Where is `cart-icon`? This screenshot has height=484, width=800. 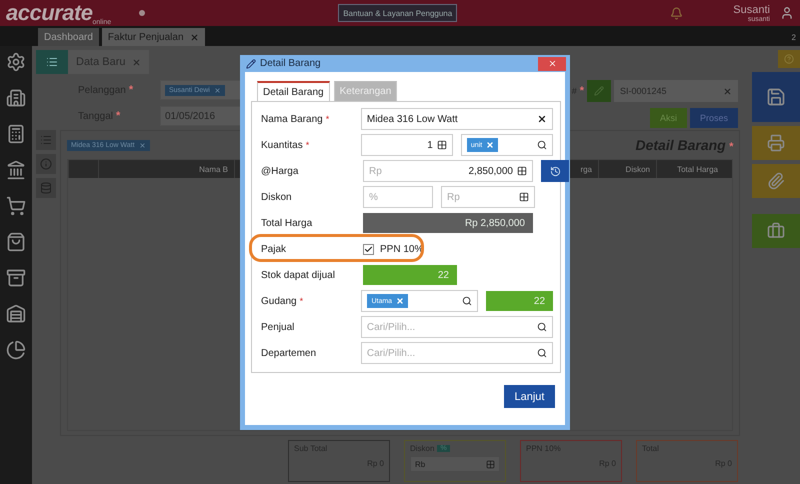 cart-icon is located at coordinates (16, 206).